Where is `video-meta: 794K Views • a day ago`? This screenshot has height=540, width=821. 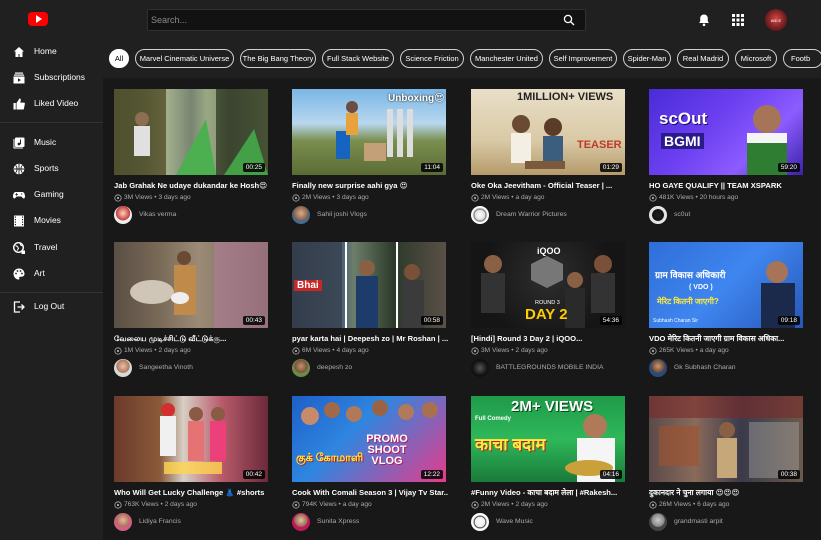
video-meta: 794K Views • a day ago is located at coordinates (332, 505).